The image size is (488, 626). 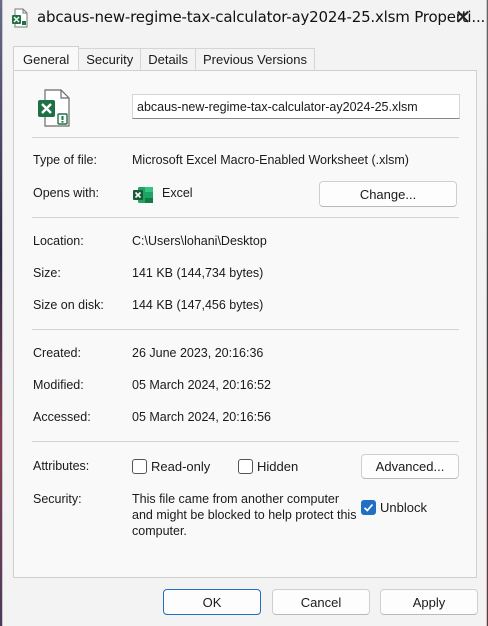 I want to click on readonly-checkbox, so click(x=139, y=466).